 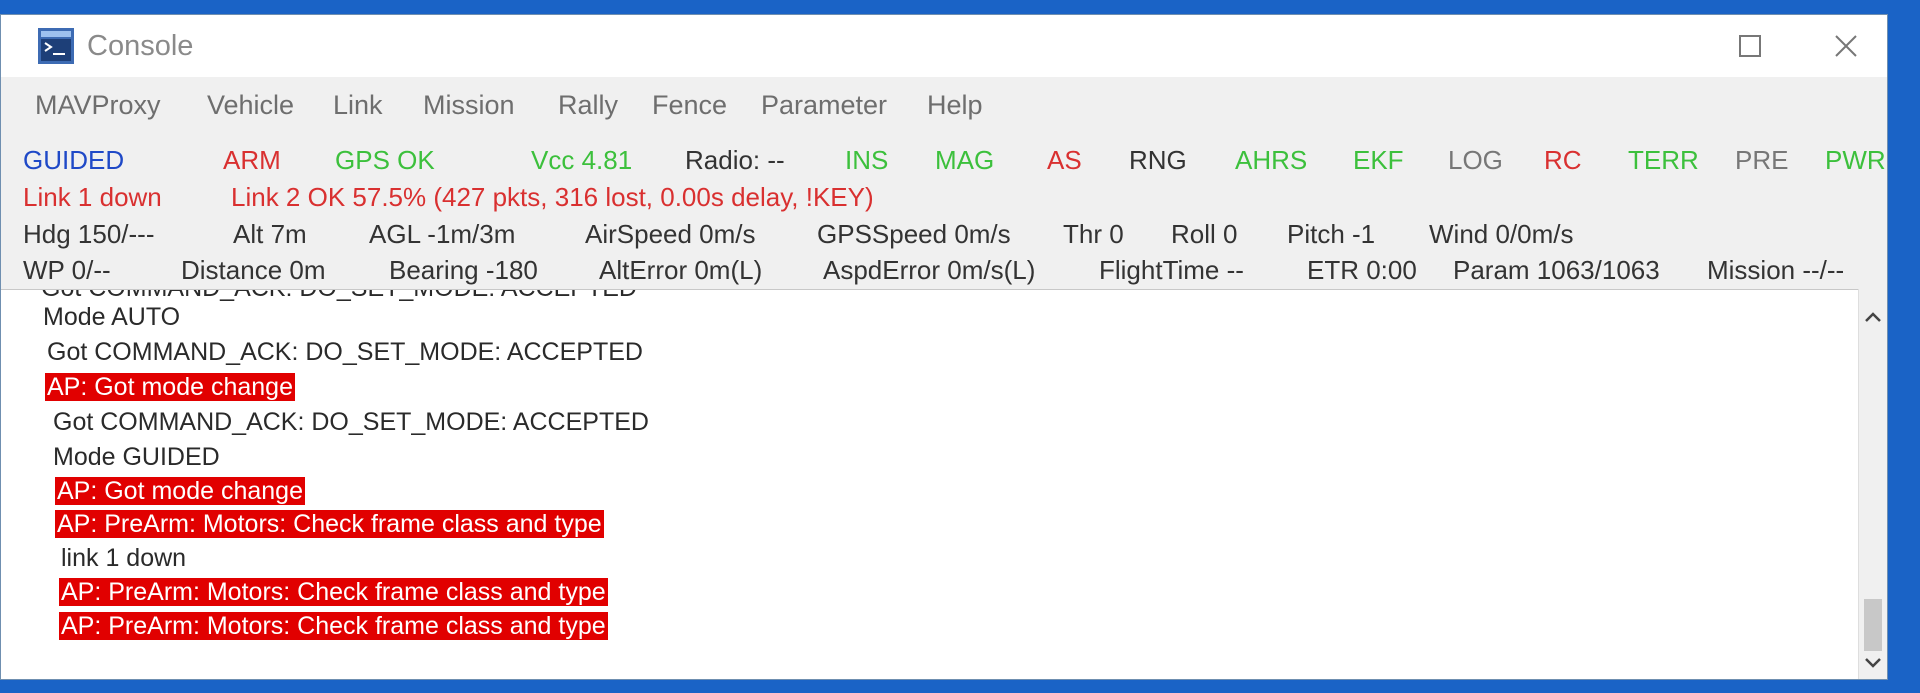 I want to click on status-alterror: AltError 0m(L), so click(x=681, y=270).